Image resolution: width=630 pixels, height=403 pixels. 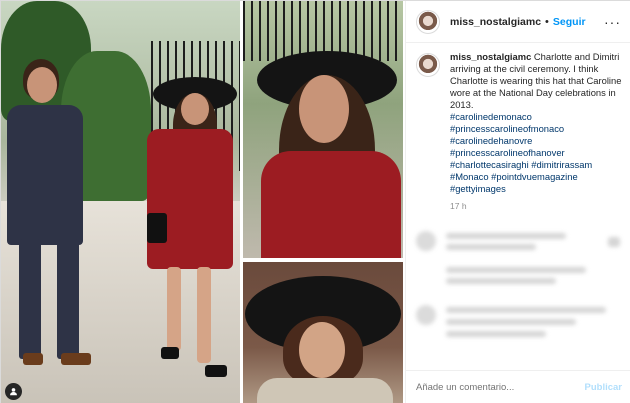 I want to click on man-leg-right, so click(x=68, y=299).